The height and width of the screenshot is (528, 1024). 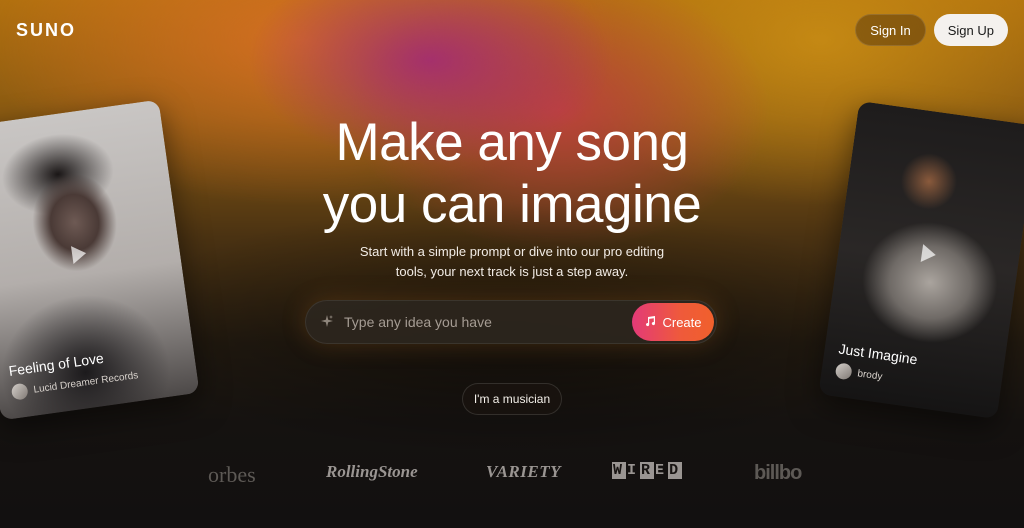 What do you see at coordinates (970, 30) in the screenshot?
I see `sign-up-button: Sign Up` at bounding box center [970, 30].